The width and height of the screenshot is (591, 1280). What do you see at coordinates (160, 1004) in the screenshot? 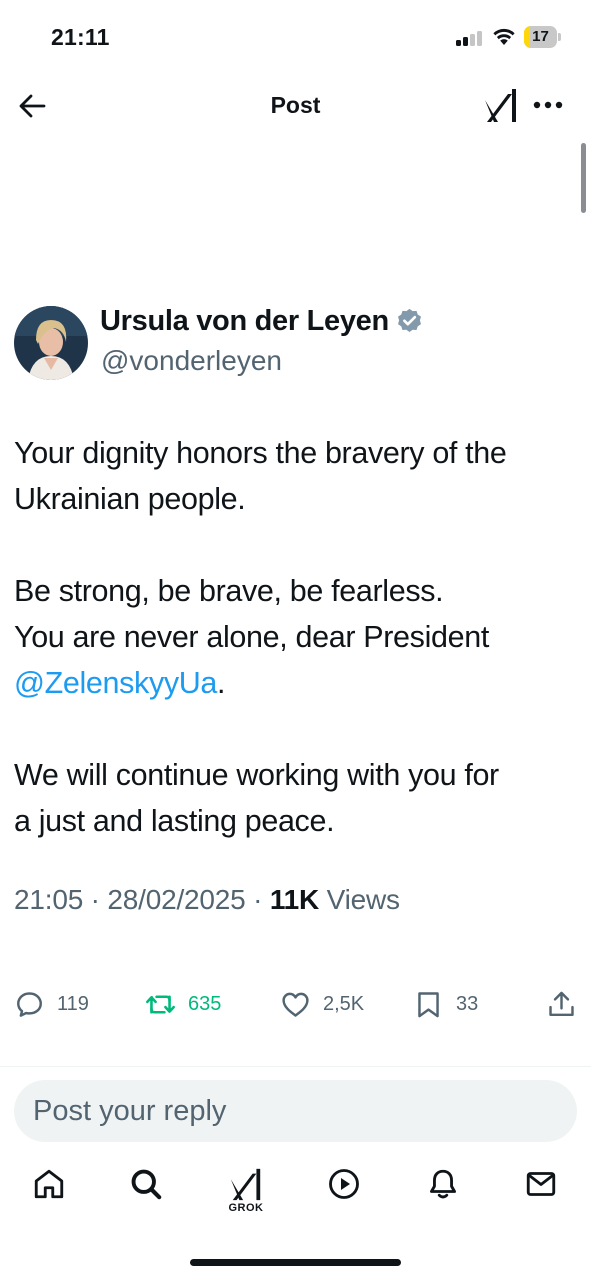
I see `repost-icon` at bounding box center [160, 1004].